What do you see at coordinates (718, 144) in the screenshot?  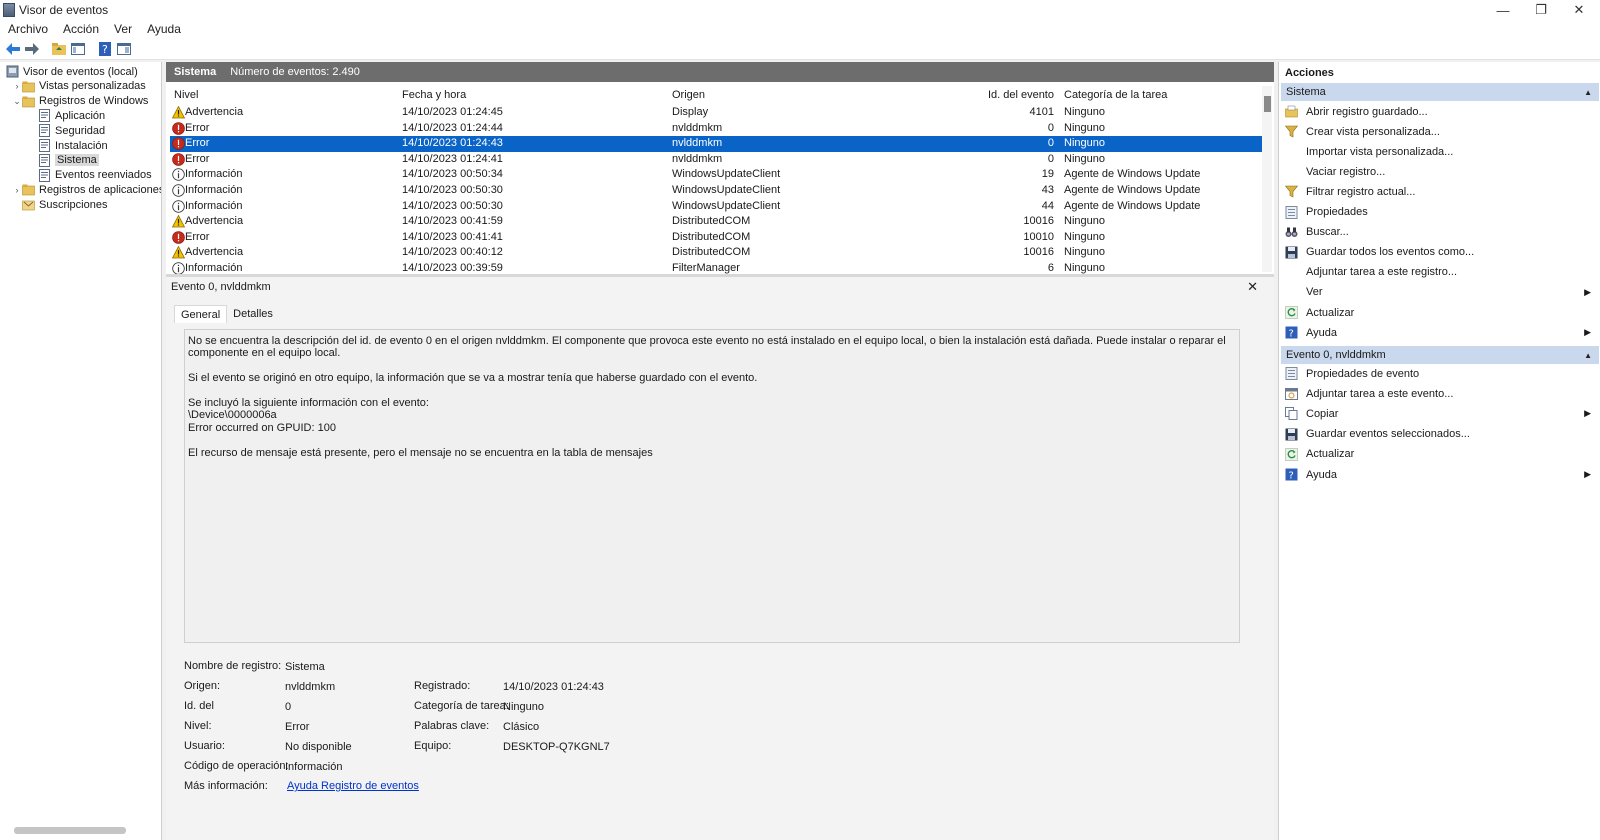 I see `event-row: Error 14/10/2023 01:24:43 nvlddmkm 0 Ninguno` at bounding box center [718, 144].